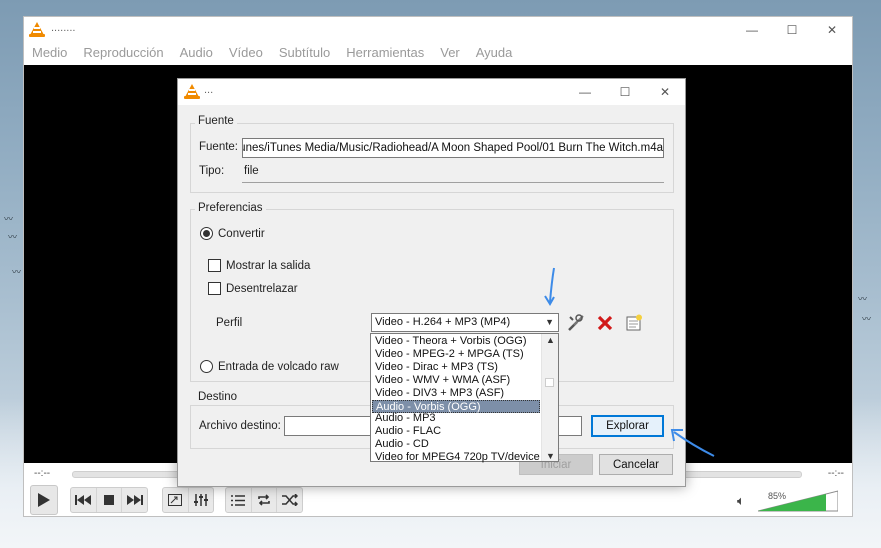 This screenshot has width=881, height=548. What do you see at coordinates (585, 92) in the screenshot?
I see `dialog-minimize-button: —` at bounding box center [585, 92].